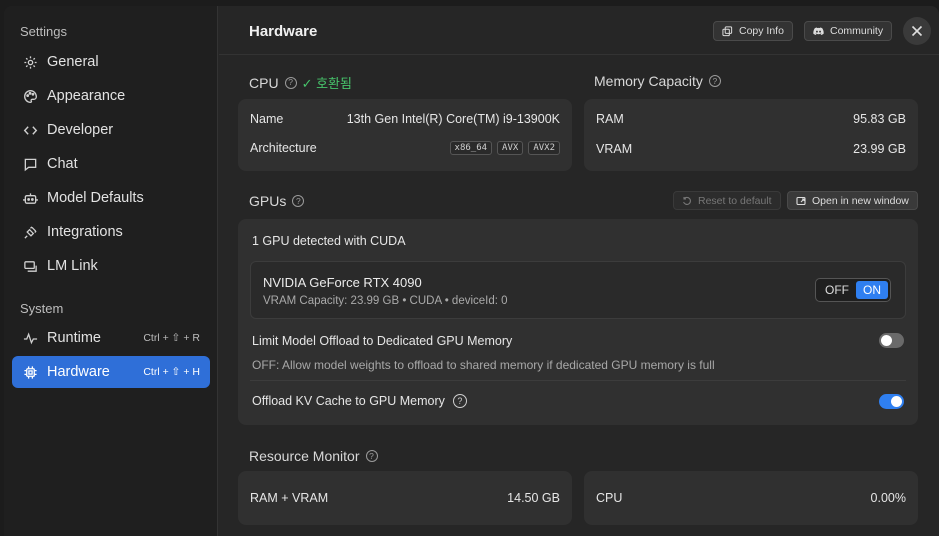 The height and width of the screenshot is (536, 939). I want to click on divider, so click(578, 380).